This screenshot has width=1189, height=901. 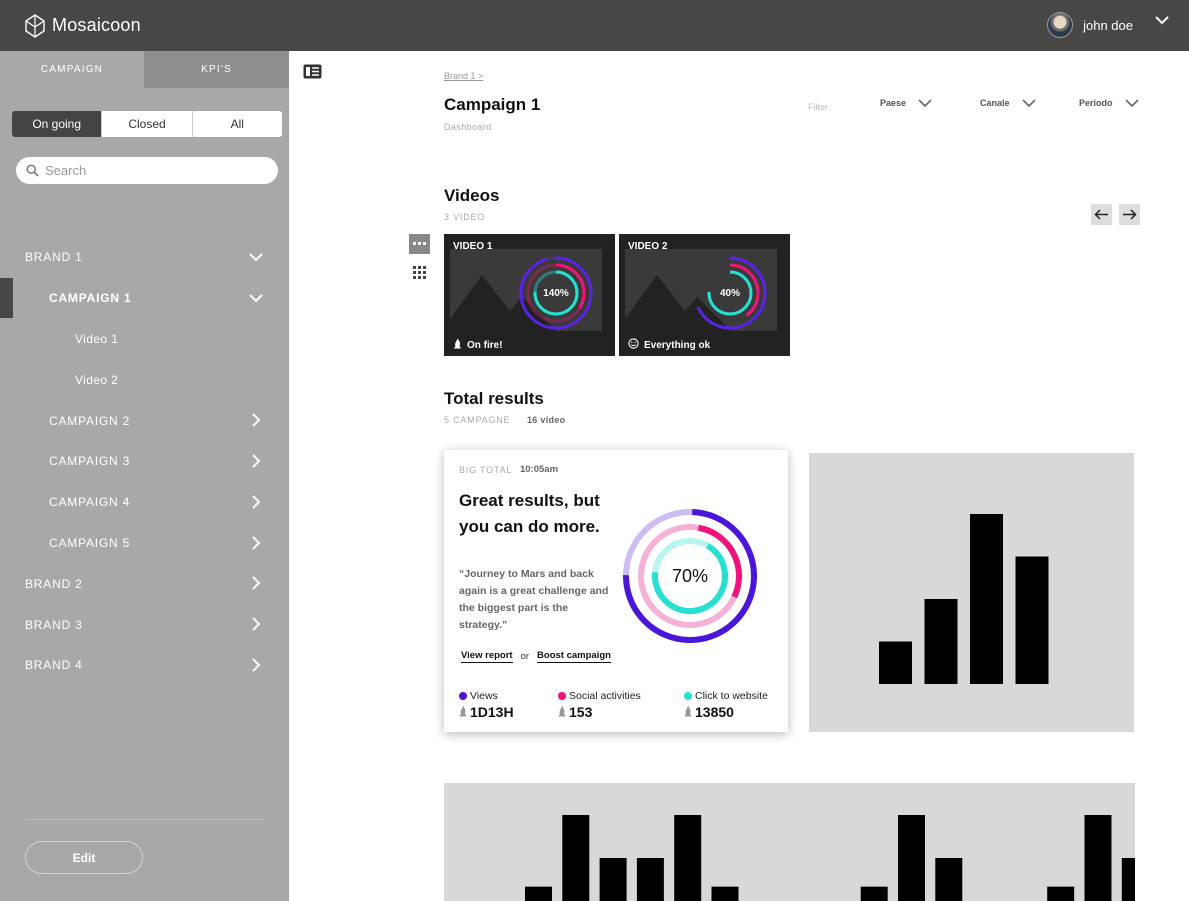 I want to click on grid-view-toggle, so click(x=419, y=272).